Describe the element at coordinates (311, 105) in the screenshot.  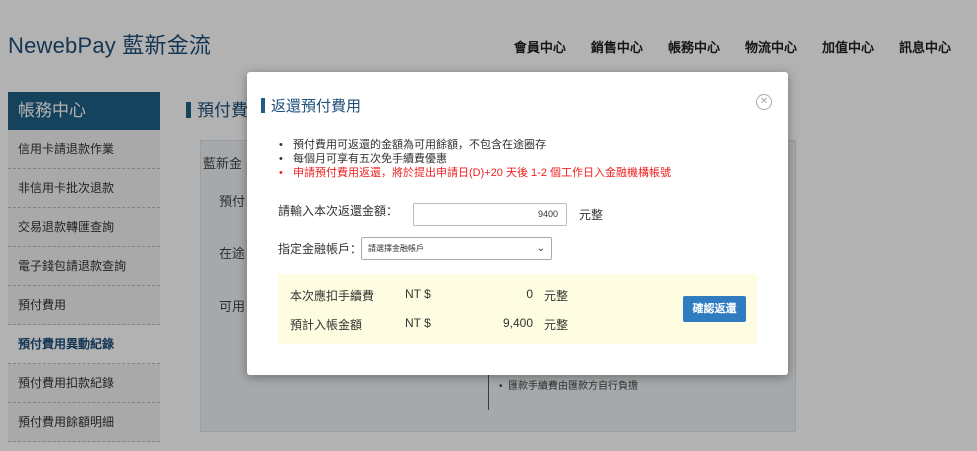
I see `modal-title: 返還預付費用` at that location.